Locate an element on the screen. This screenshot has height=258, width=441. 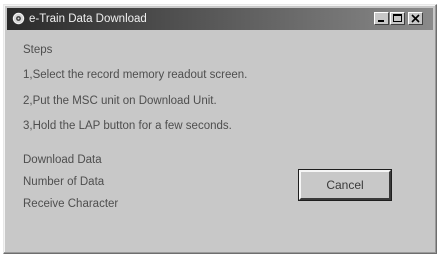
maximize-button is located at coordinates (397, 18).